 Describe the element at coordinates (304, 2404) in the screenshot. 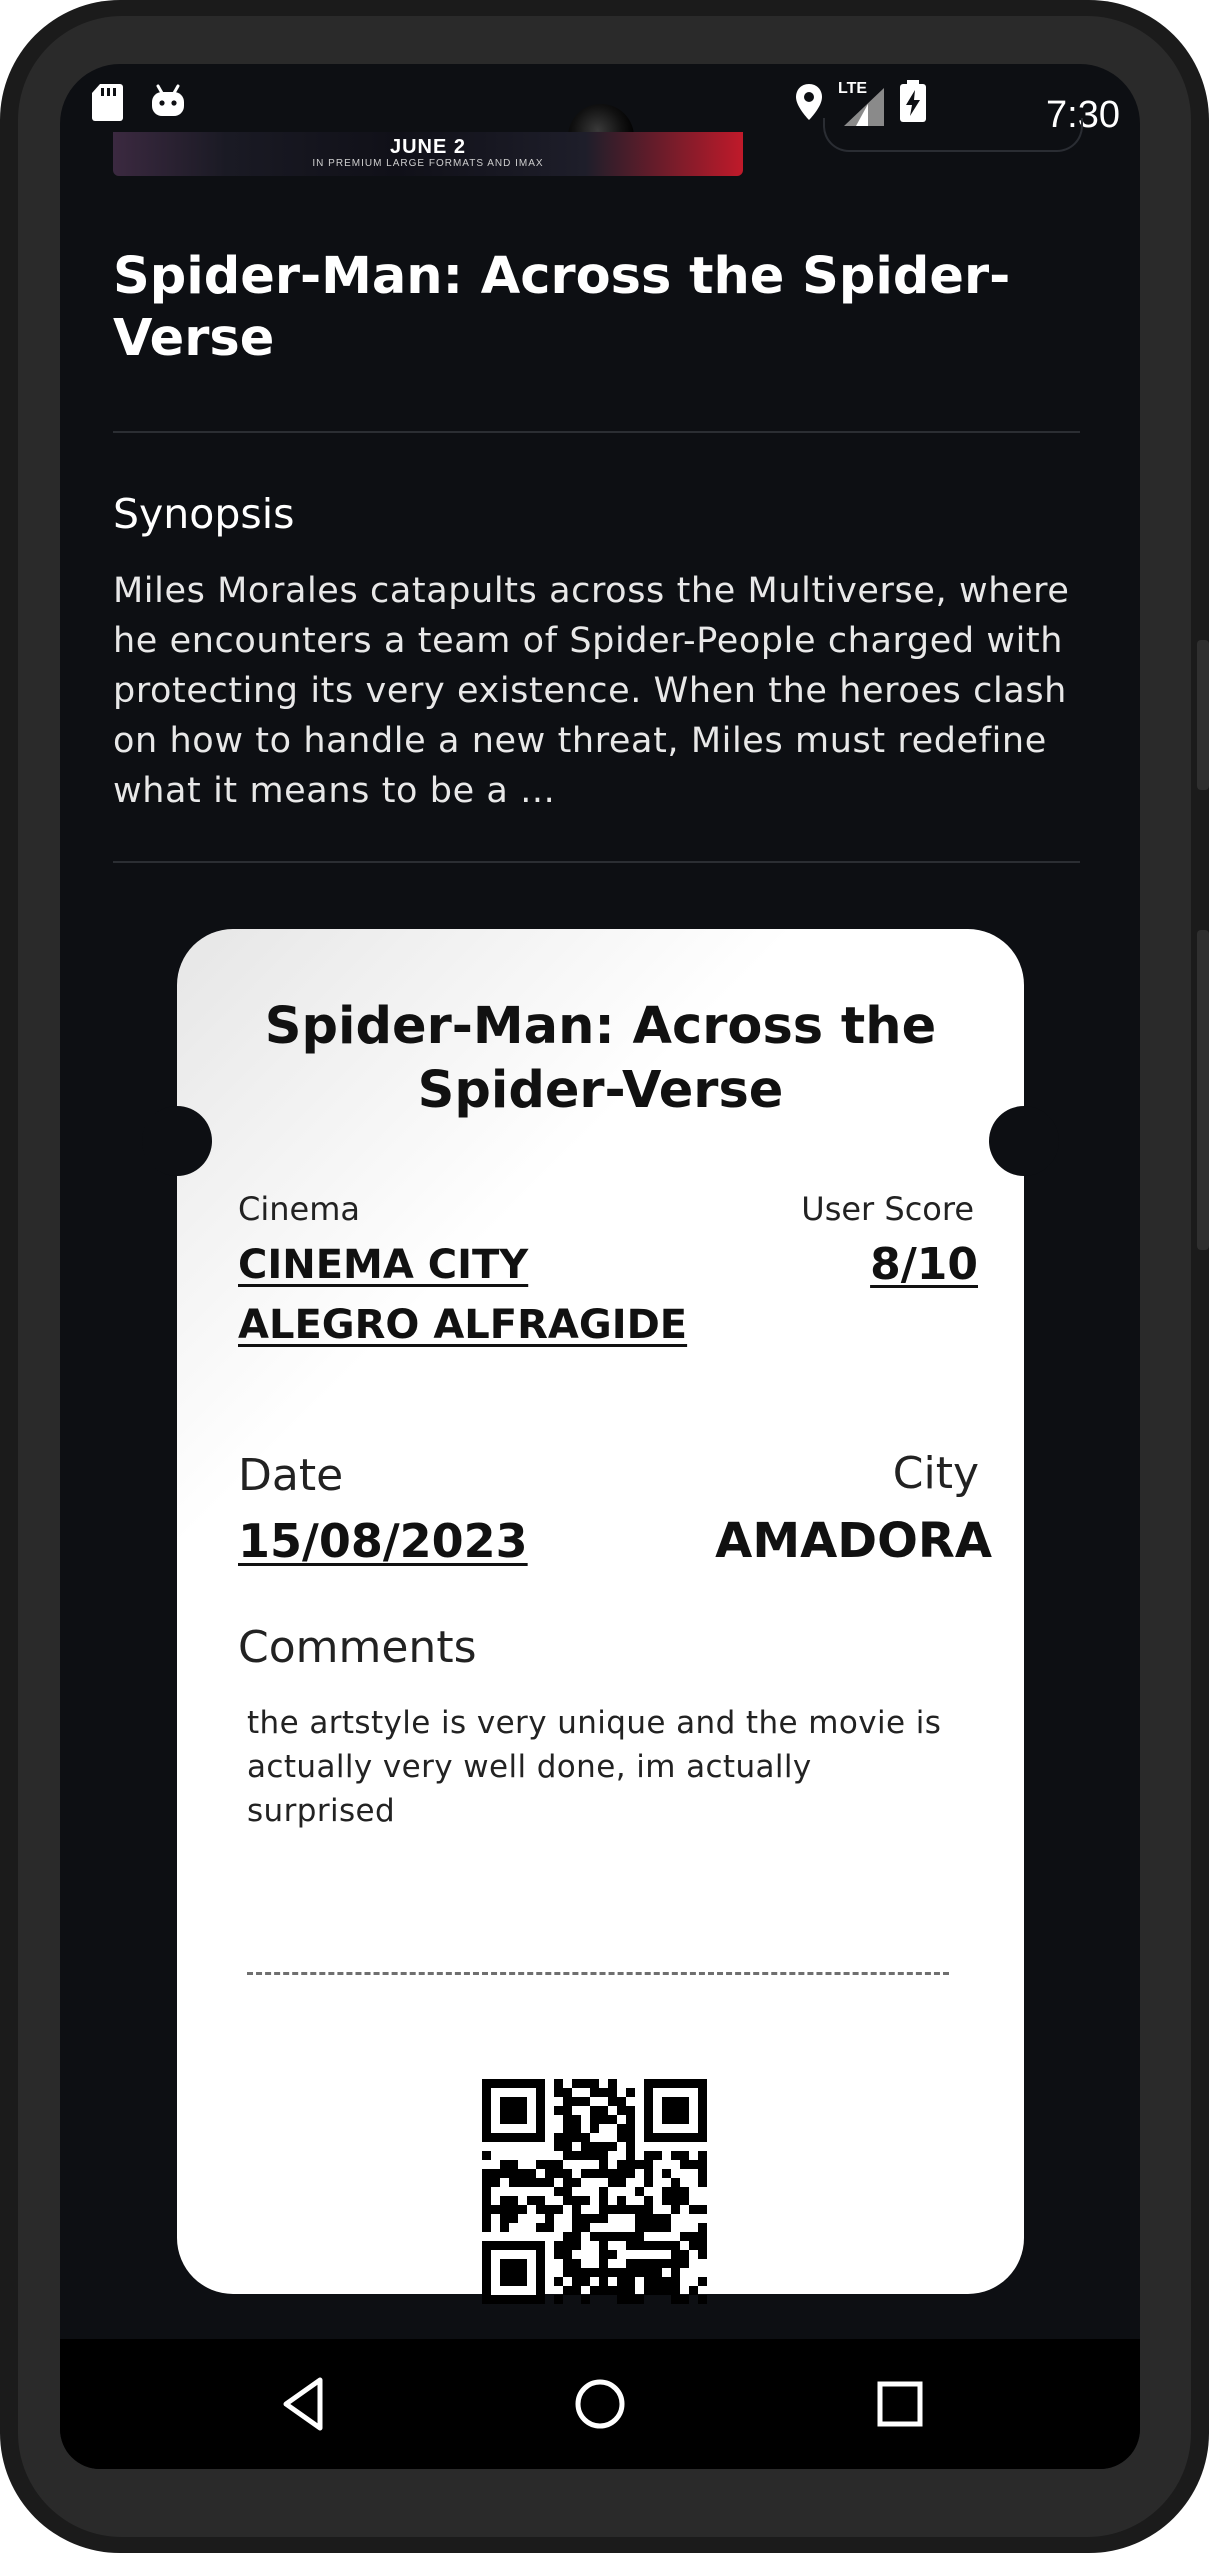

I see `back-icon` at that location.